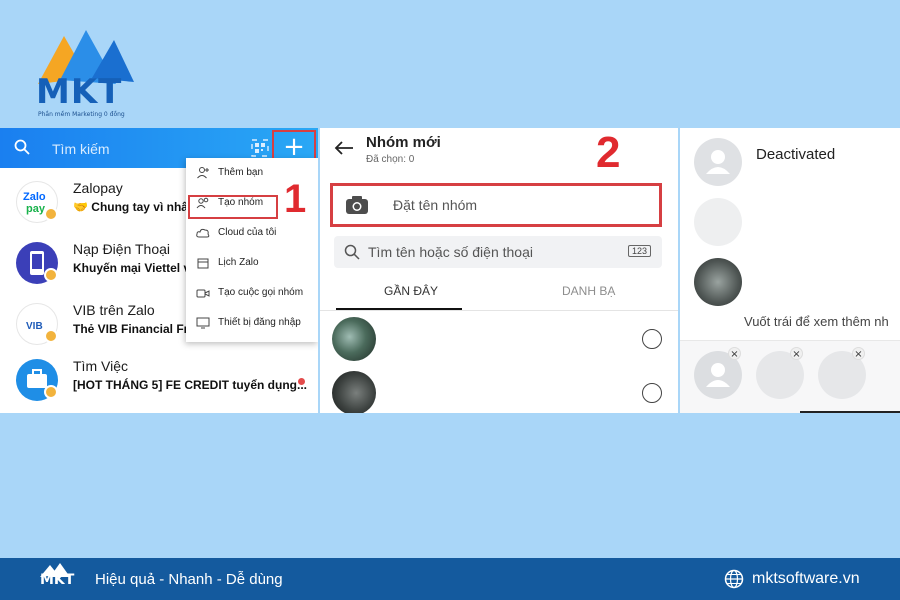 The image size is (900, 600). Describe the element at coordinates (588, 291) in the screenshot. I see `tab-contacts: DANH BẠ` at that location.